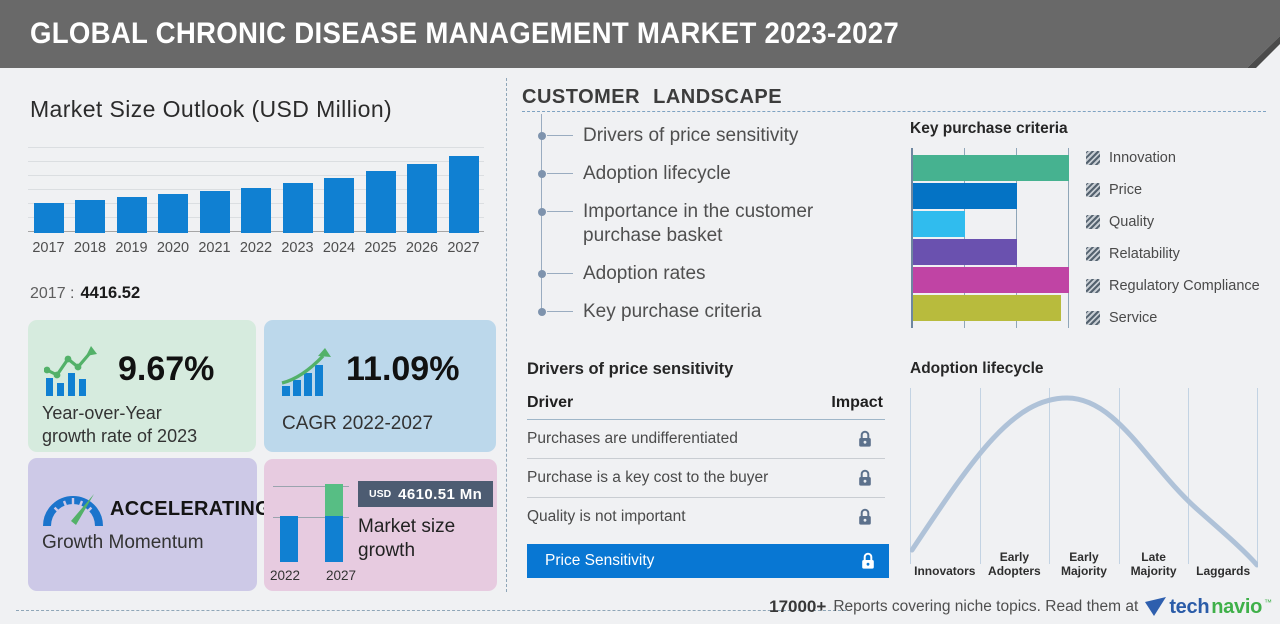  I want to click on landscape-item-label: Adoption rates, so click(644, 273).